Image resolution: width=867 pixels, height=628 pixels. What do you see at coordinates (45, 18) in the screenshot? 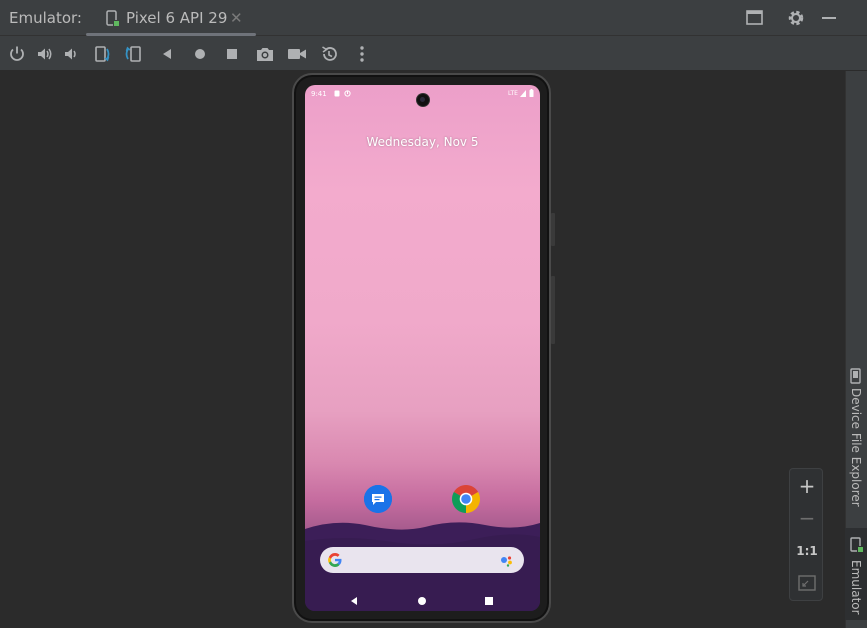
I see `tool-window-title: Emulator:` at bounding box center [45, 18].